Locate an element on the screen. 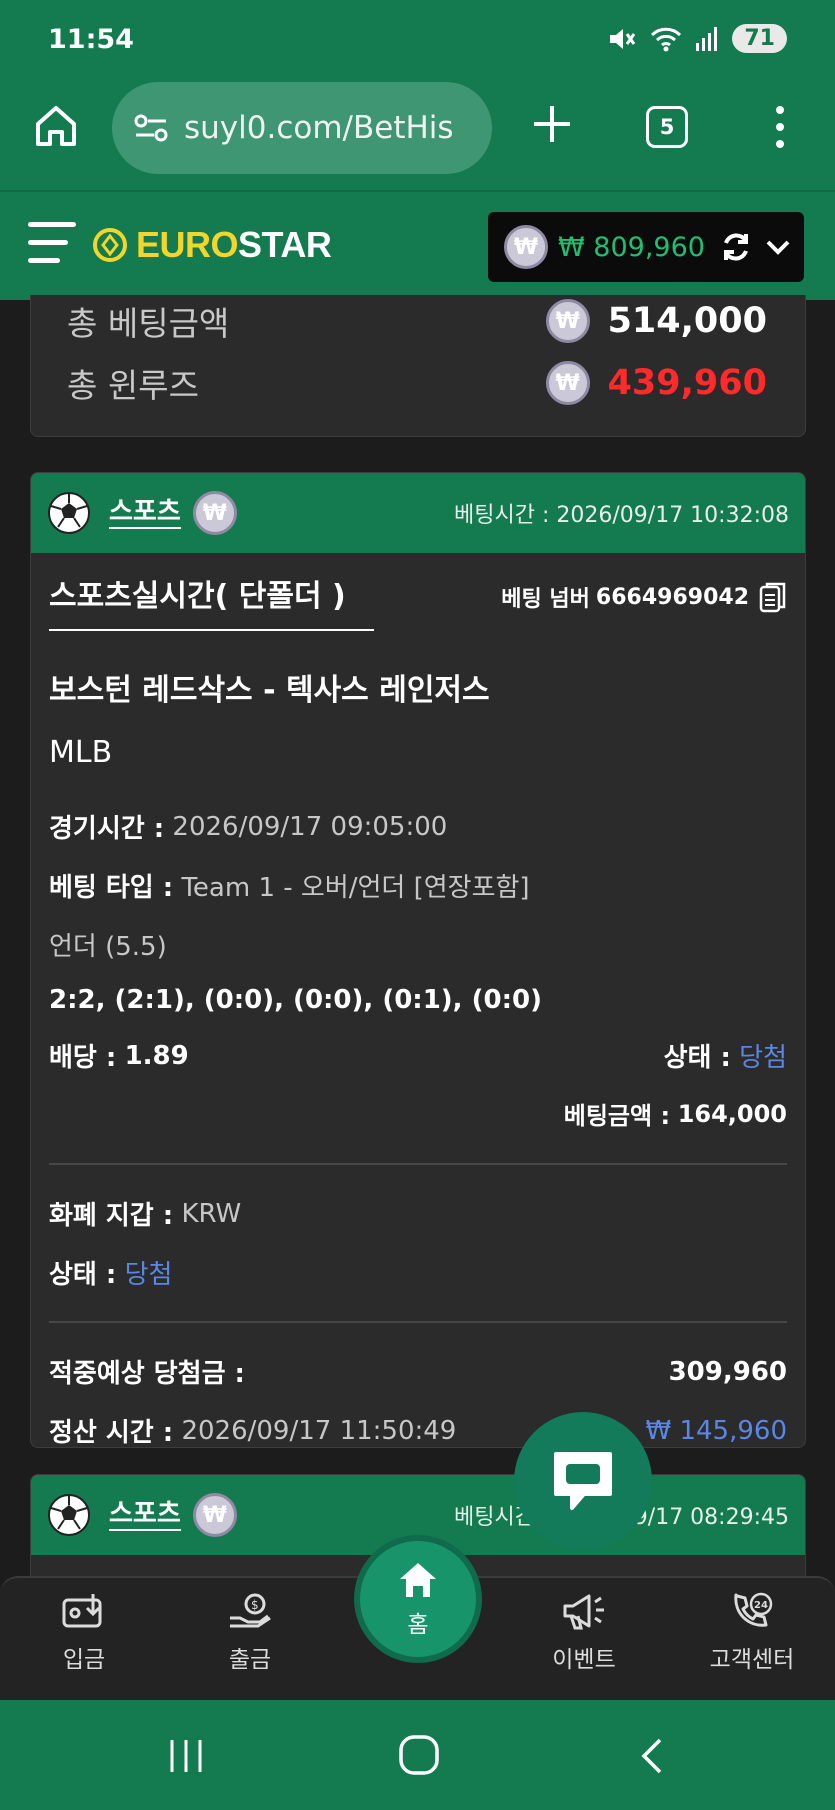 The image size is (835, 1810). svg-text: 24 is located at coordinates (761, 1605).